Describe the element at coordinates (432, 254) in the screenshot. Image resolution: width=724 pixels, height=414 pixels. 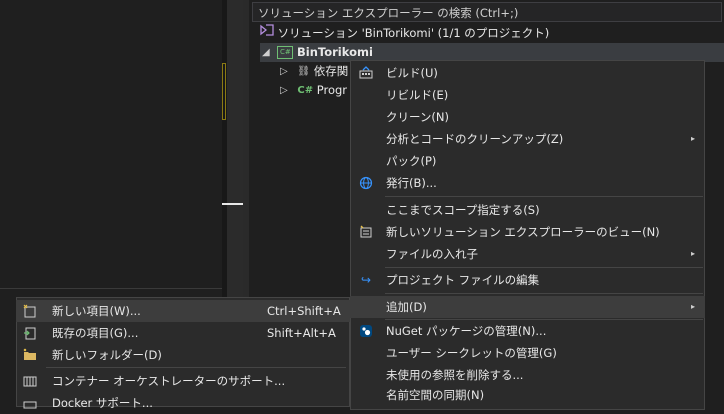
I see `menu-item-label: ファイルの入れ子` at that location.